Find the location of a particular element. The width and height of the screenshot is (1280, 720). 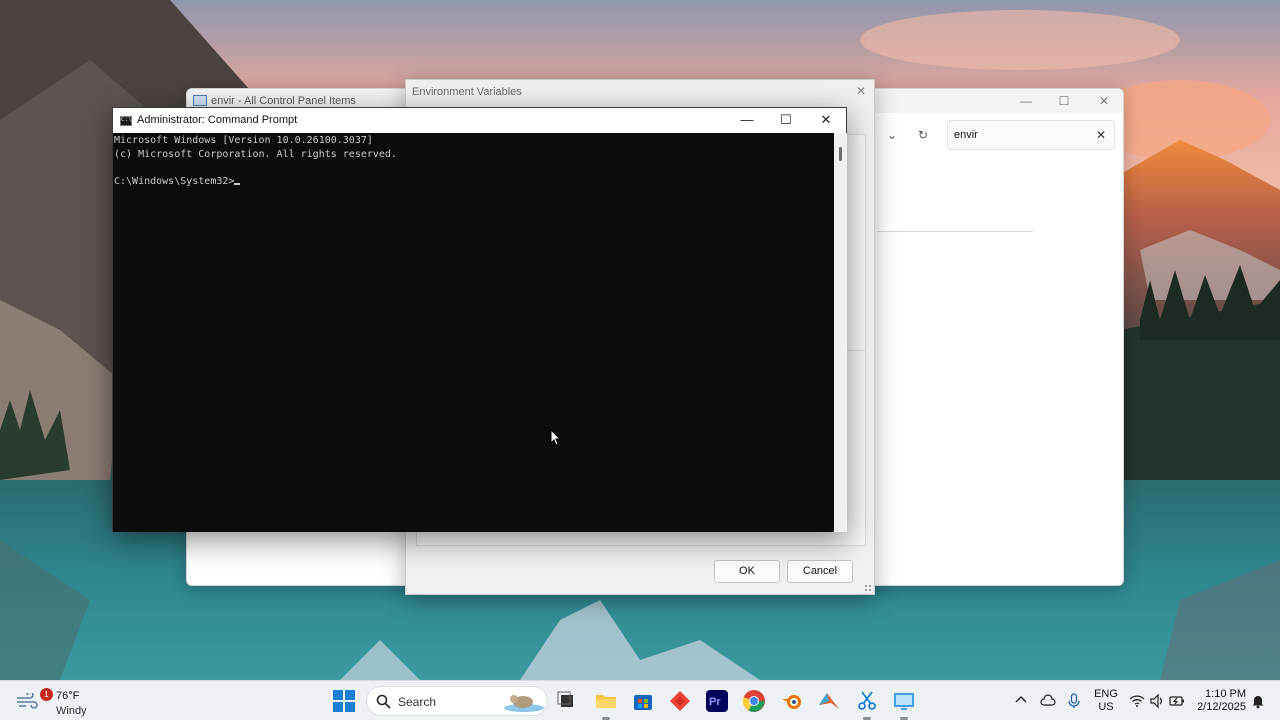

prompt-text: C:\Windows\System32> is located at coordinates (174, 181).